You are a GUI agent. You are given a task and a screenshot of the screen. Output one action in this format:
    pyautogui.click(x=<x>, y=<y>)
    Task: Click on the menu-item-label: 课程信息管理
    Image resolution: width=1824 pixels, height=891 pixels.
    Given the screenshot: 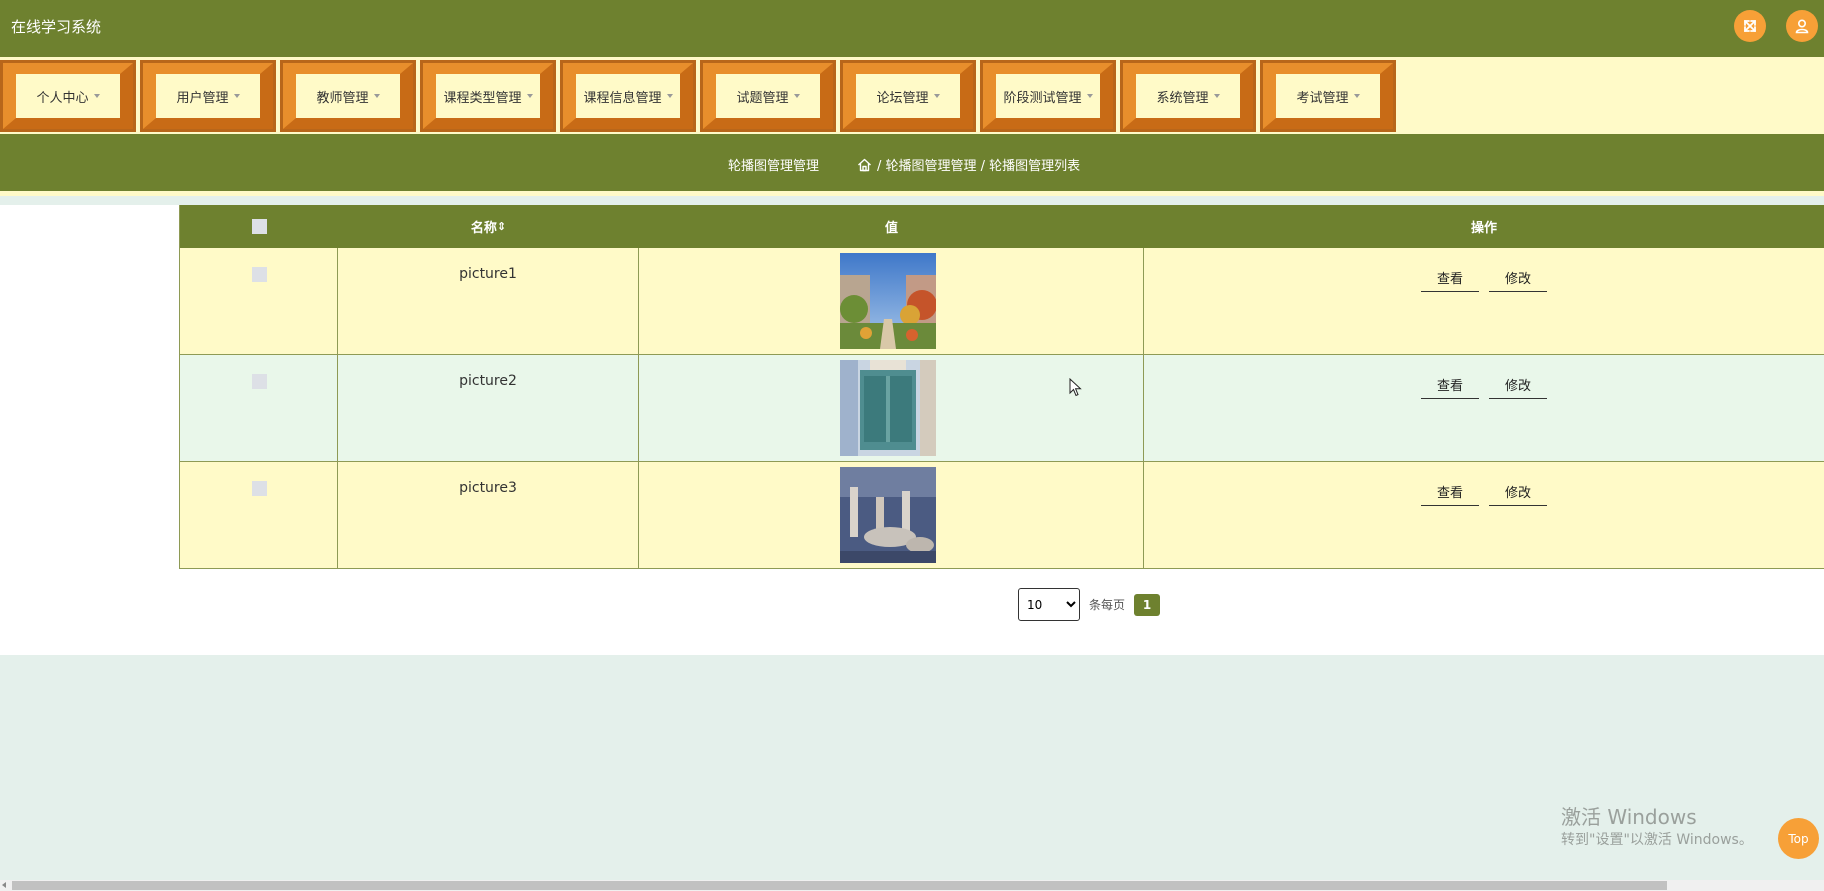 What is the action you would take?
    pyautogui.click(x=622, y=98)
    